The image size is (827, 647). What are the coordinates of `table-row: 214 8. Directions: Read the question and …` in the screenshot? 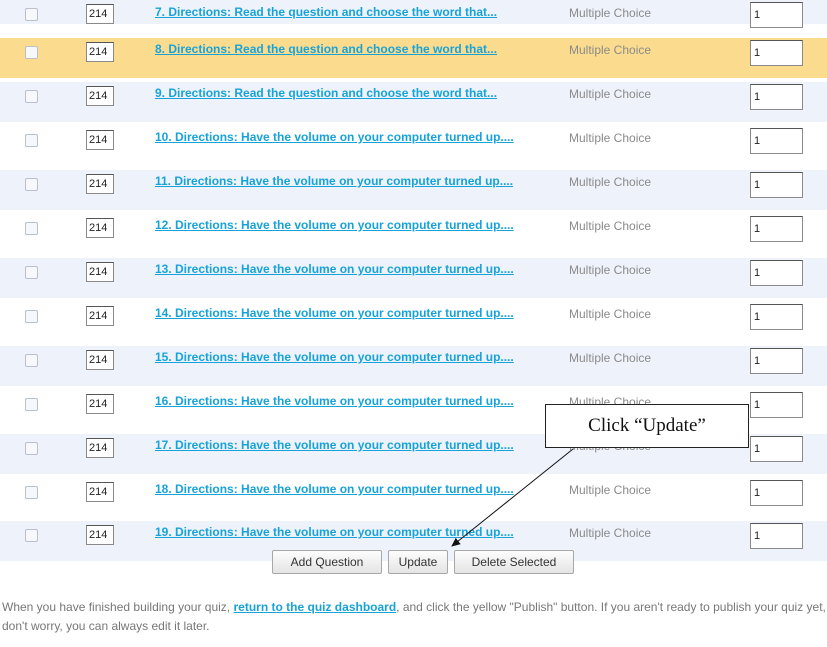 It's located at (413, 58).